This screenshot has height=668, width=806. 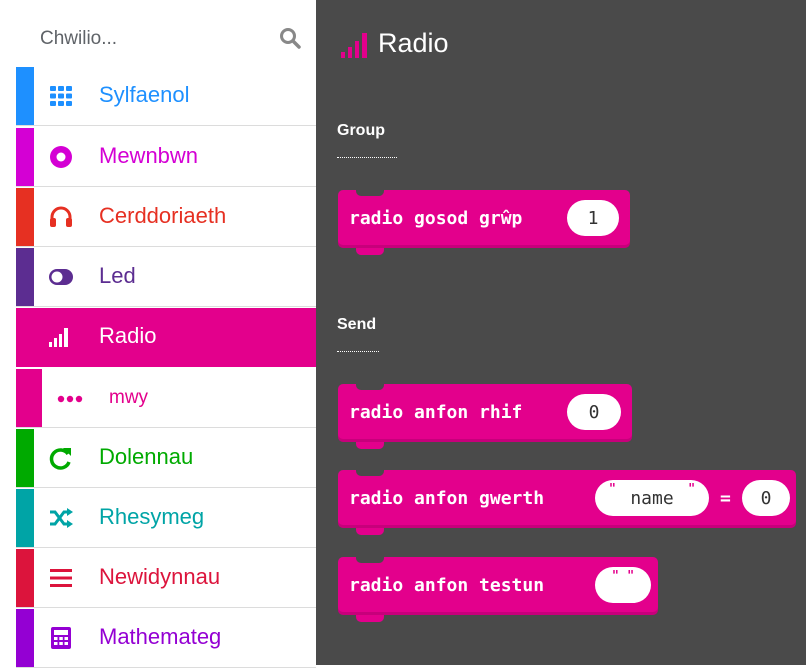 I want to click on search-icon, so click(x=290, y=38).